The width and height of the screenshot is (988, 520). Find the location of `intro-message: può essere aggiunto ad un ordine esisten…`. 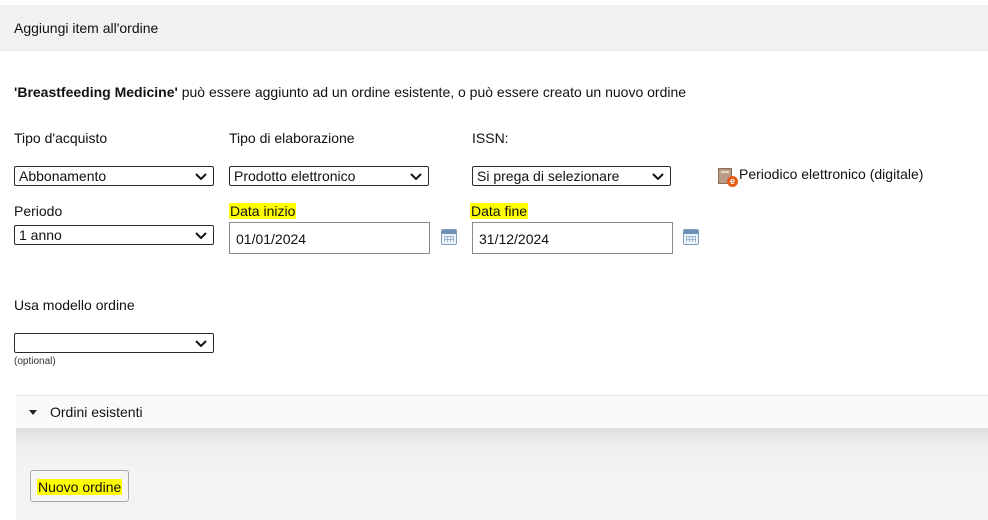

intro-message: può essere aggiunto ad un ordine esisten… is located at coordinates (432, 92).